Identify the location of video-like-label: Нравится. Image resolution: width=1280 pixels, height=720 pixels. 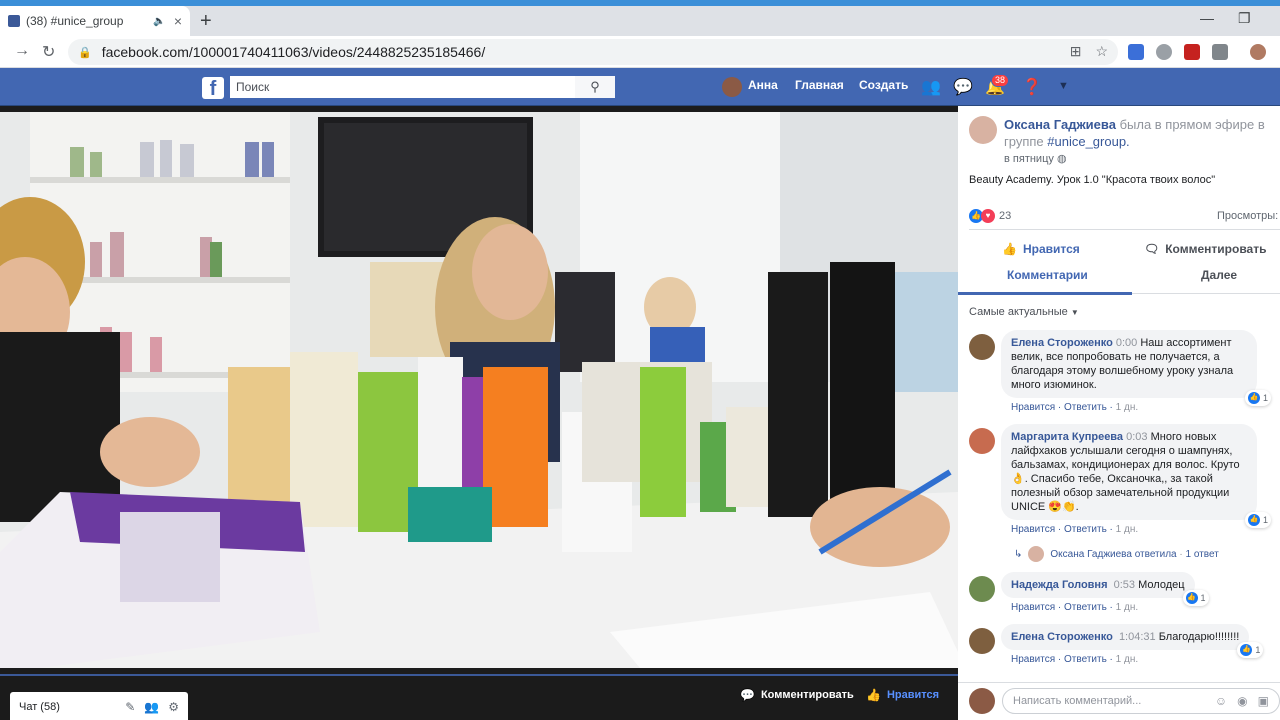
(913, 695).